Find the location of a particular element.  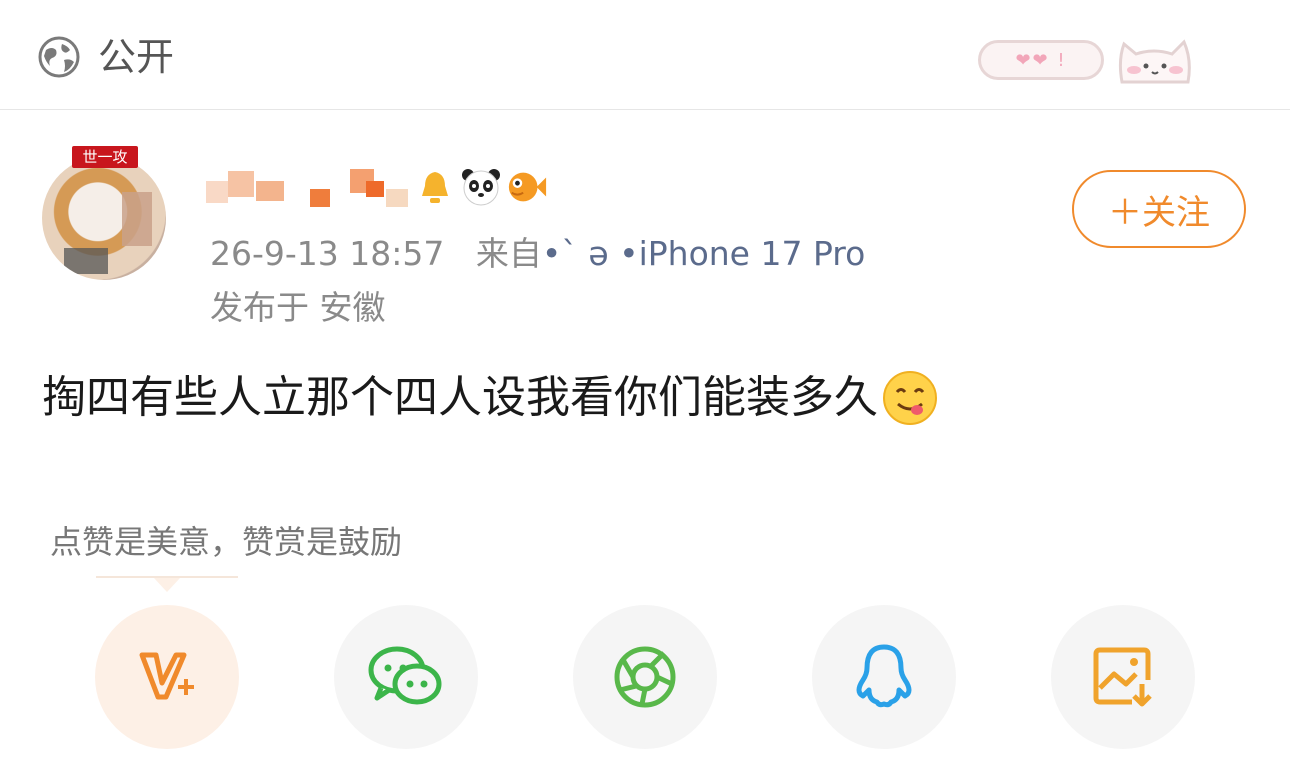

save-image-icon is located at coordinates (1122, 677).